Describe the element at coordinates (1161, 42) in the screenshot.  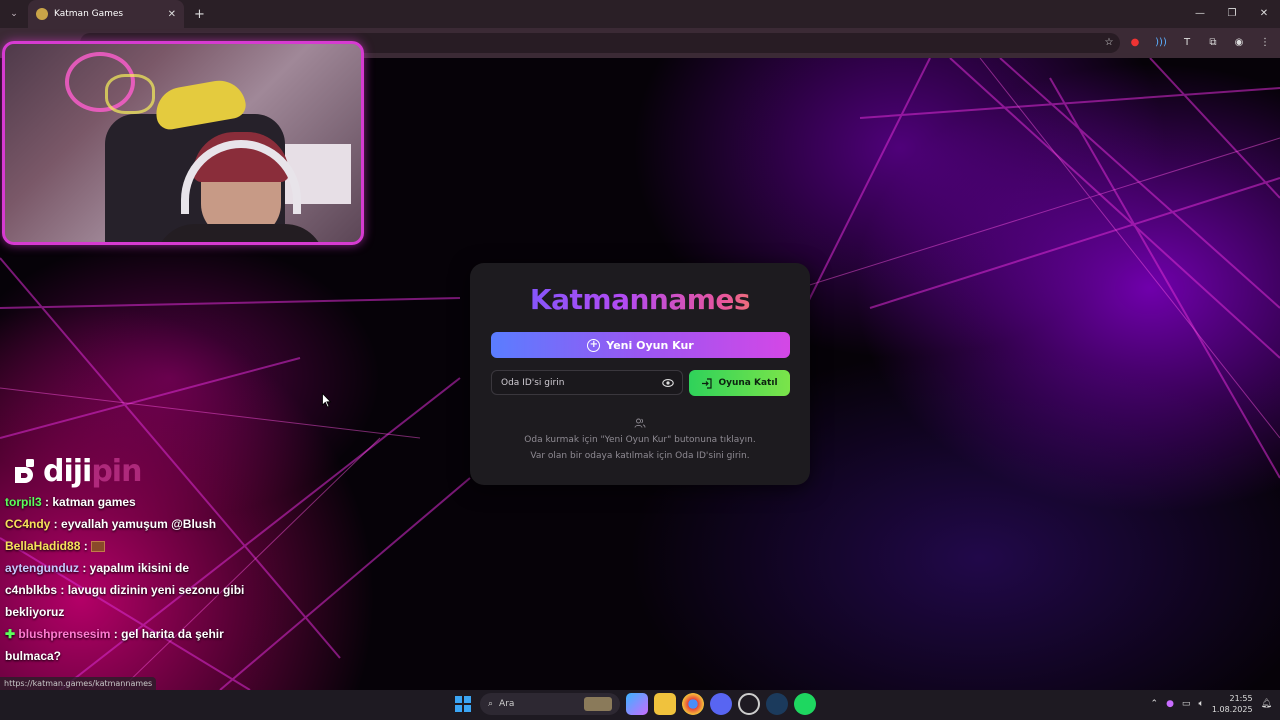
I see `extension-audio-icon: )))` at that location.